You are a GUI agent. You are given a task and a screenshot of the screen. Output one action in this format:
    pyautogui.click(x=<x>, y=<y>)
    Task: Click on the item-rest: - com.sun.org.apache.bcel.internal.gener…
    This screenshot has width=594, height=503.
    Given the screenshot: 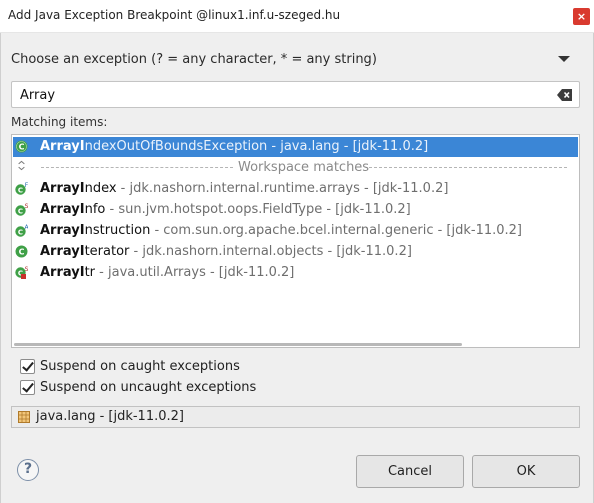 What is the action you would take?
    pyautogui.click(x=336, y=230)
    